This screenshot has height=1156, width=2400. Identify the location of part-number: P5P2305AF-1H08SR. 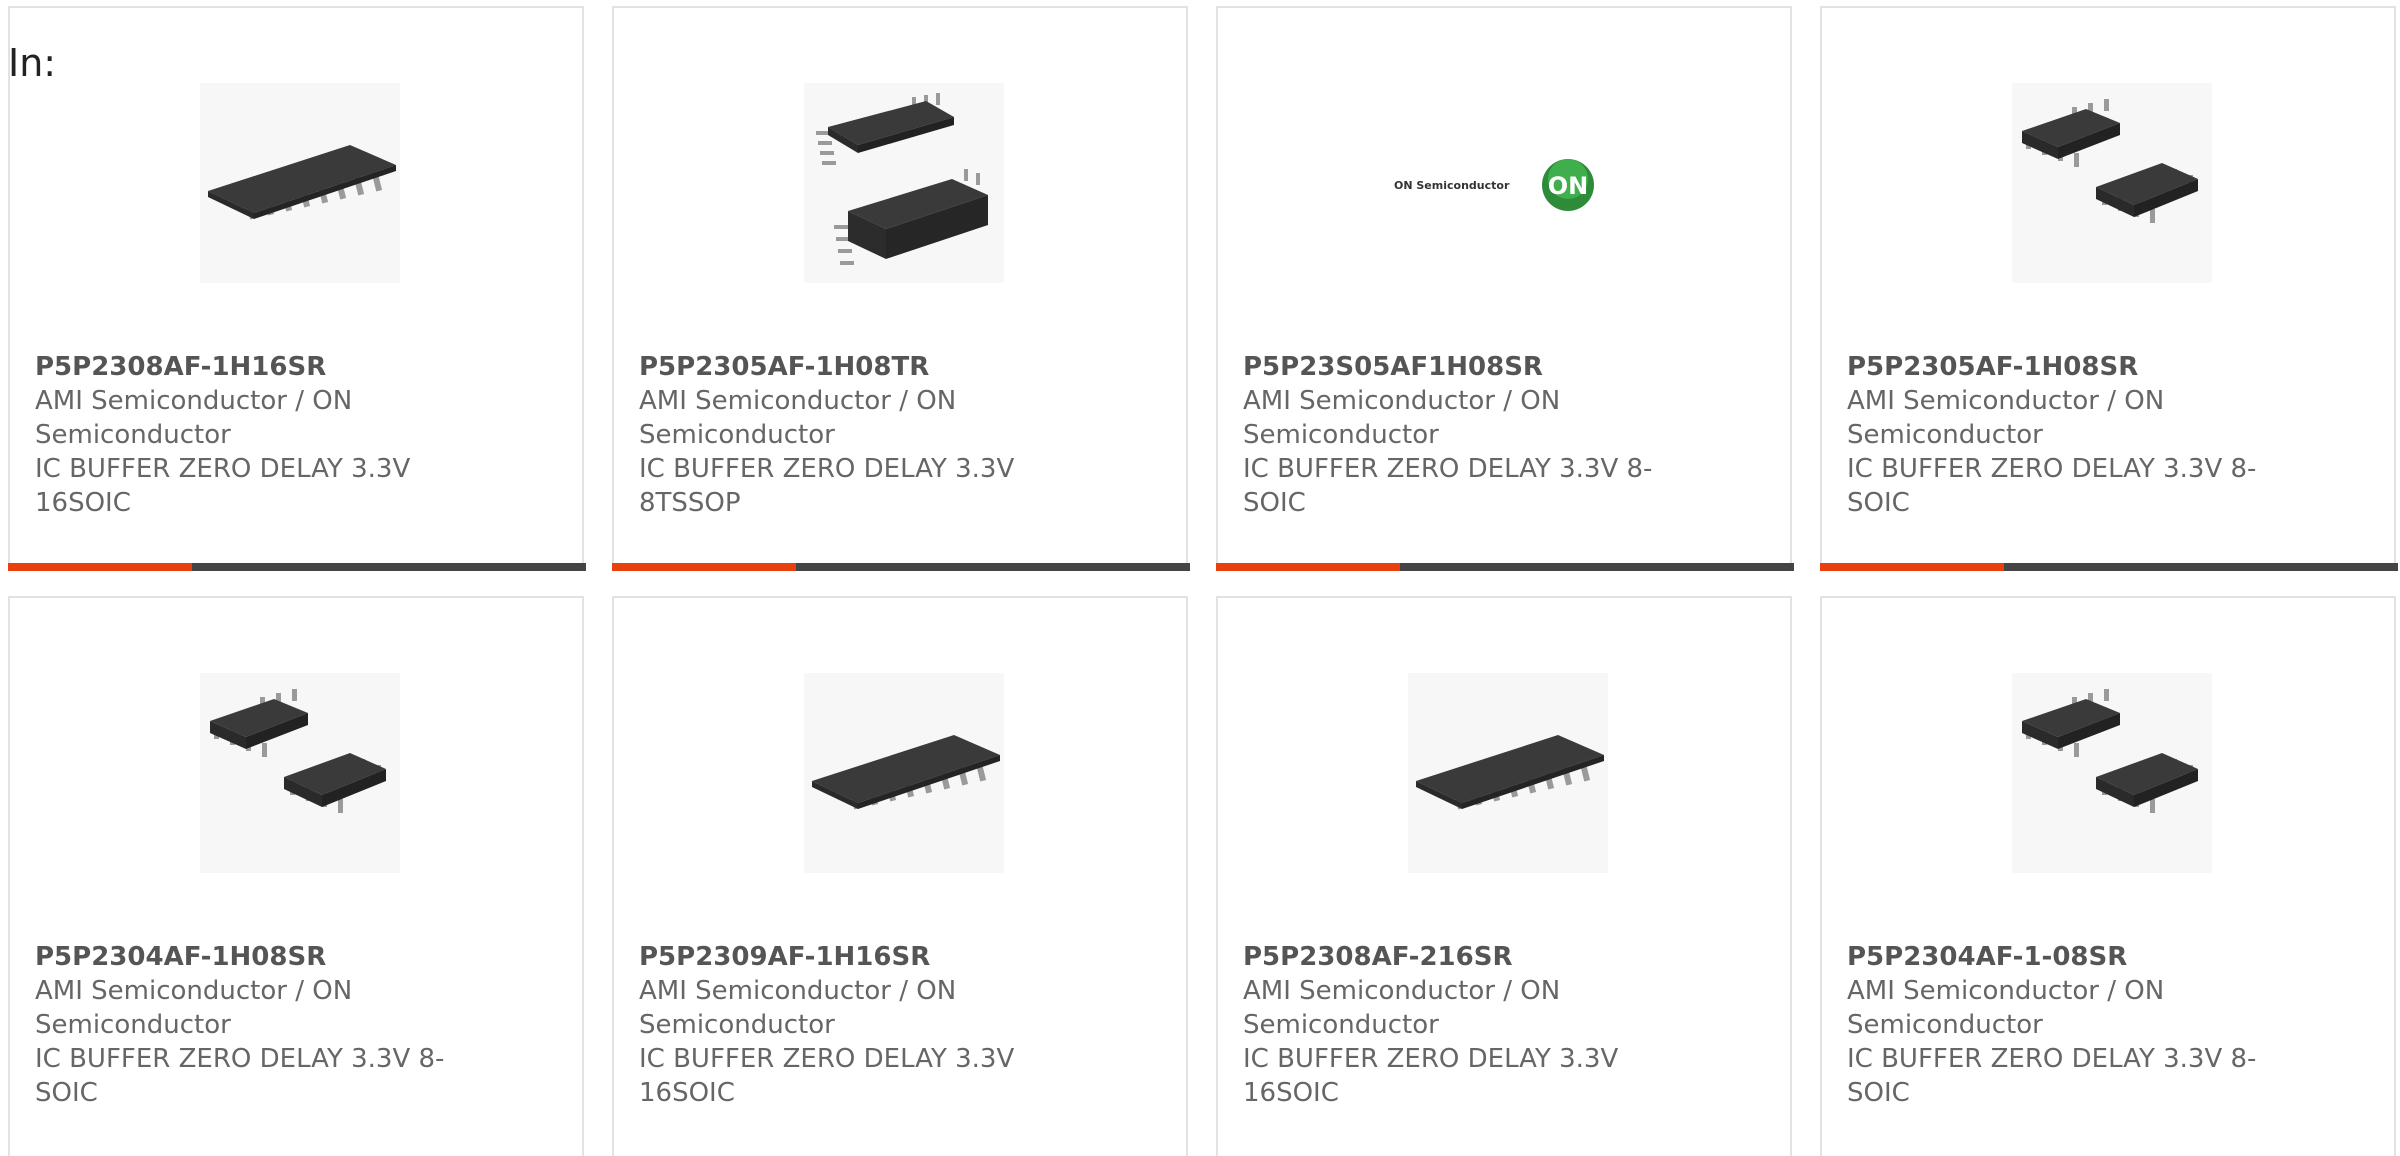
(1992, 367).